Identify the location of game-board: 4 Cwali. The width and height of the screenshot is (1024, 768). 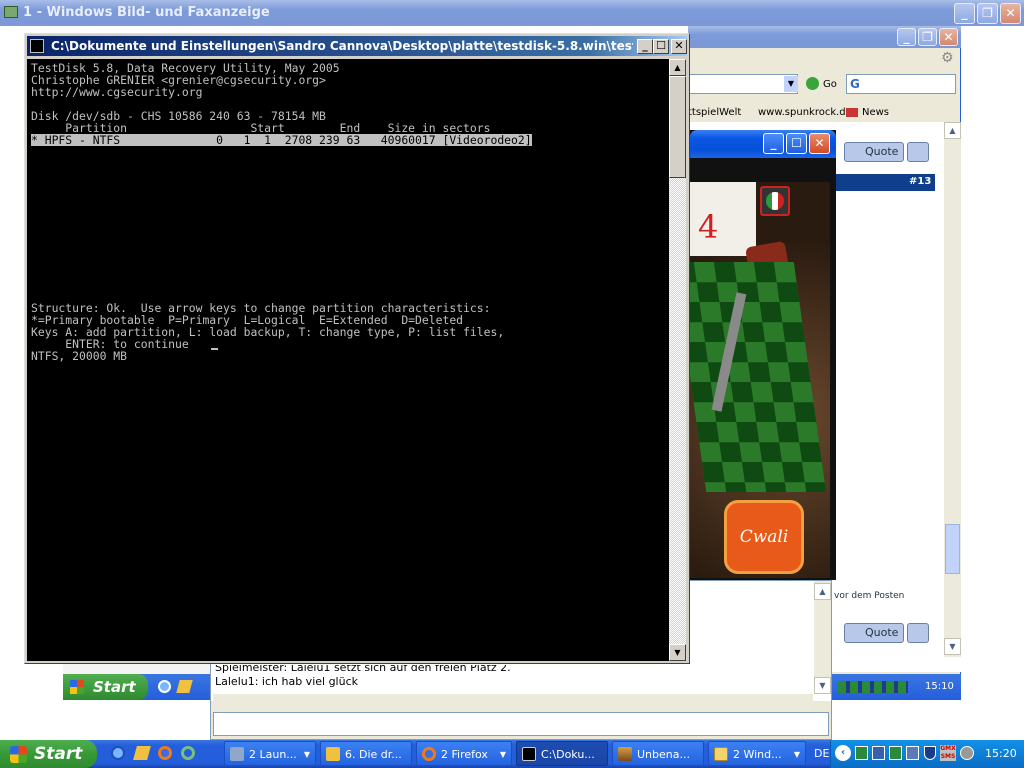
(751, 380).